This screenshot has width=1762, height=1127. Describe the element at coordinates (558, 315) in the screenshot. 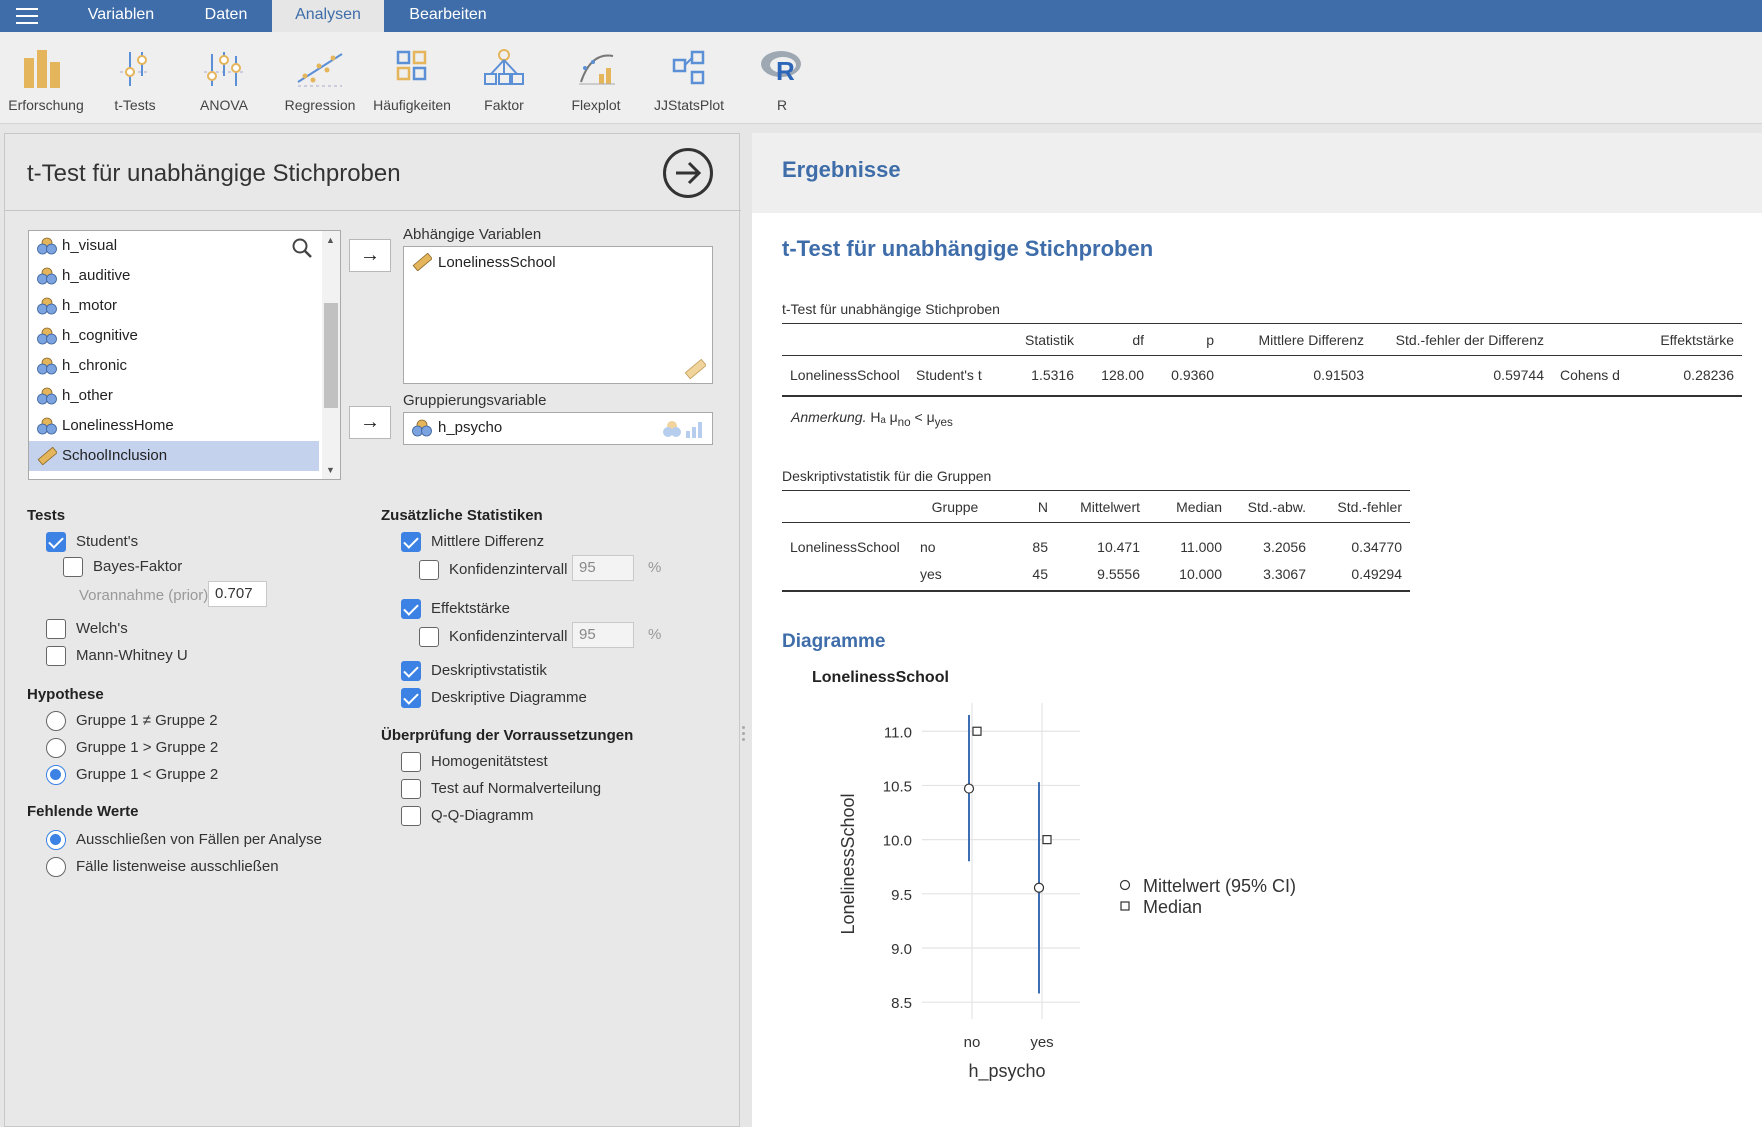

I see `dependent-variables-box: LonelinessSchool` at that location.